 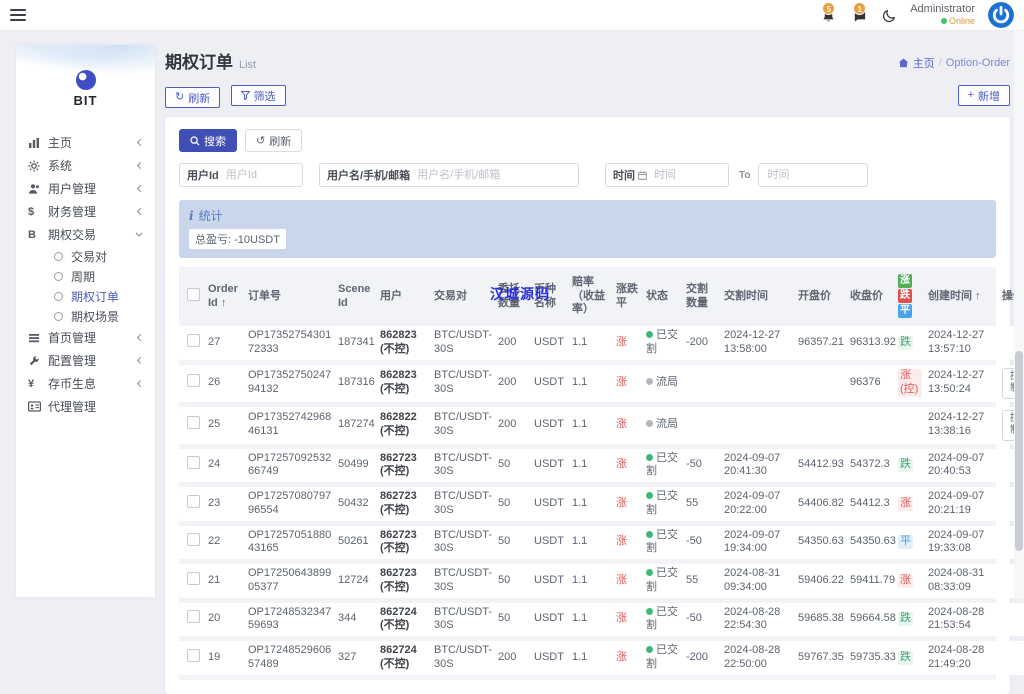 I want to click on scrollbar-thumb, so click(x=1019, y=451).